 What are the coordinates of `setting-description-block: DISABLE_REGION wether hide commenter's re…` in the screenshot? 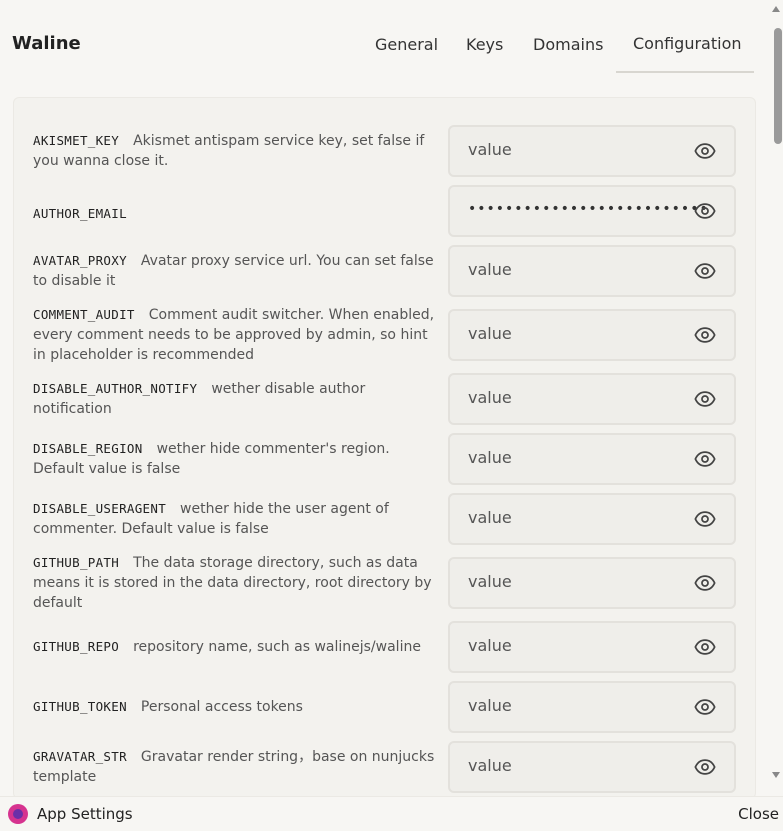 It's located at (238, 459).